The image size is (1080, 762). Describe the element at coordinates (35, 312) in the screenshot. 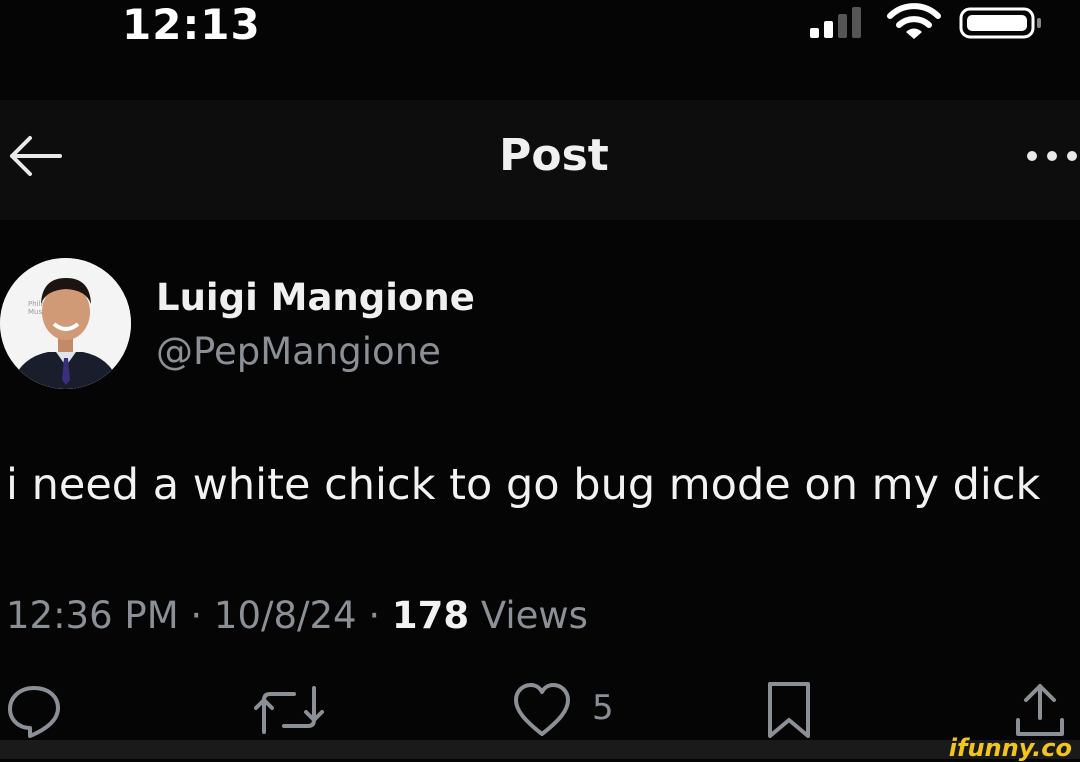

I see `svg-text: Mus` at that location.